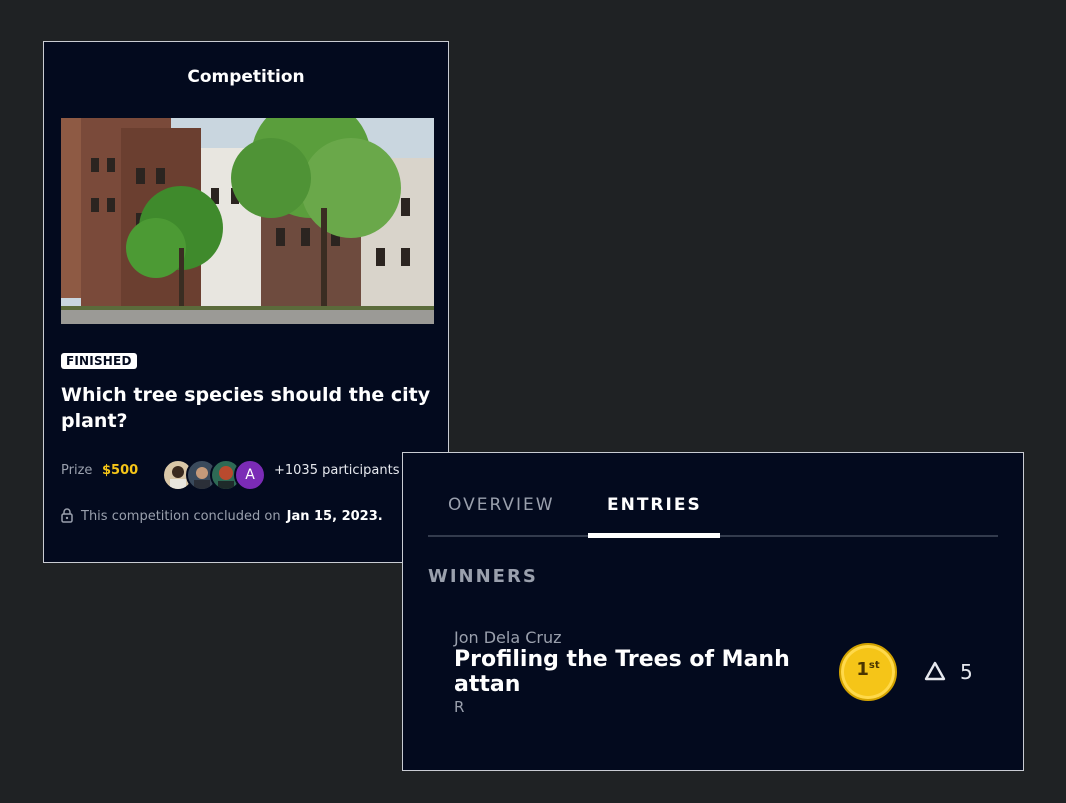 This screenshot has width=1066, height=803. Describe the element at coordinates (624, 672) in the screenshot. I see `entry-title: Profiling the Trees of Manhattan` at that location.